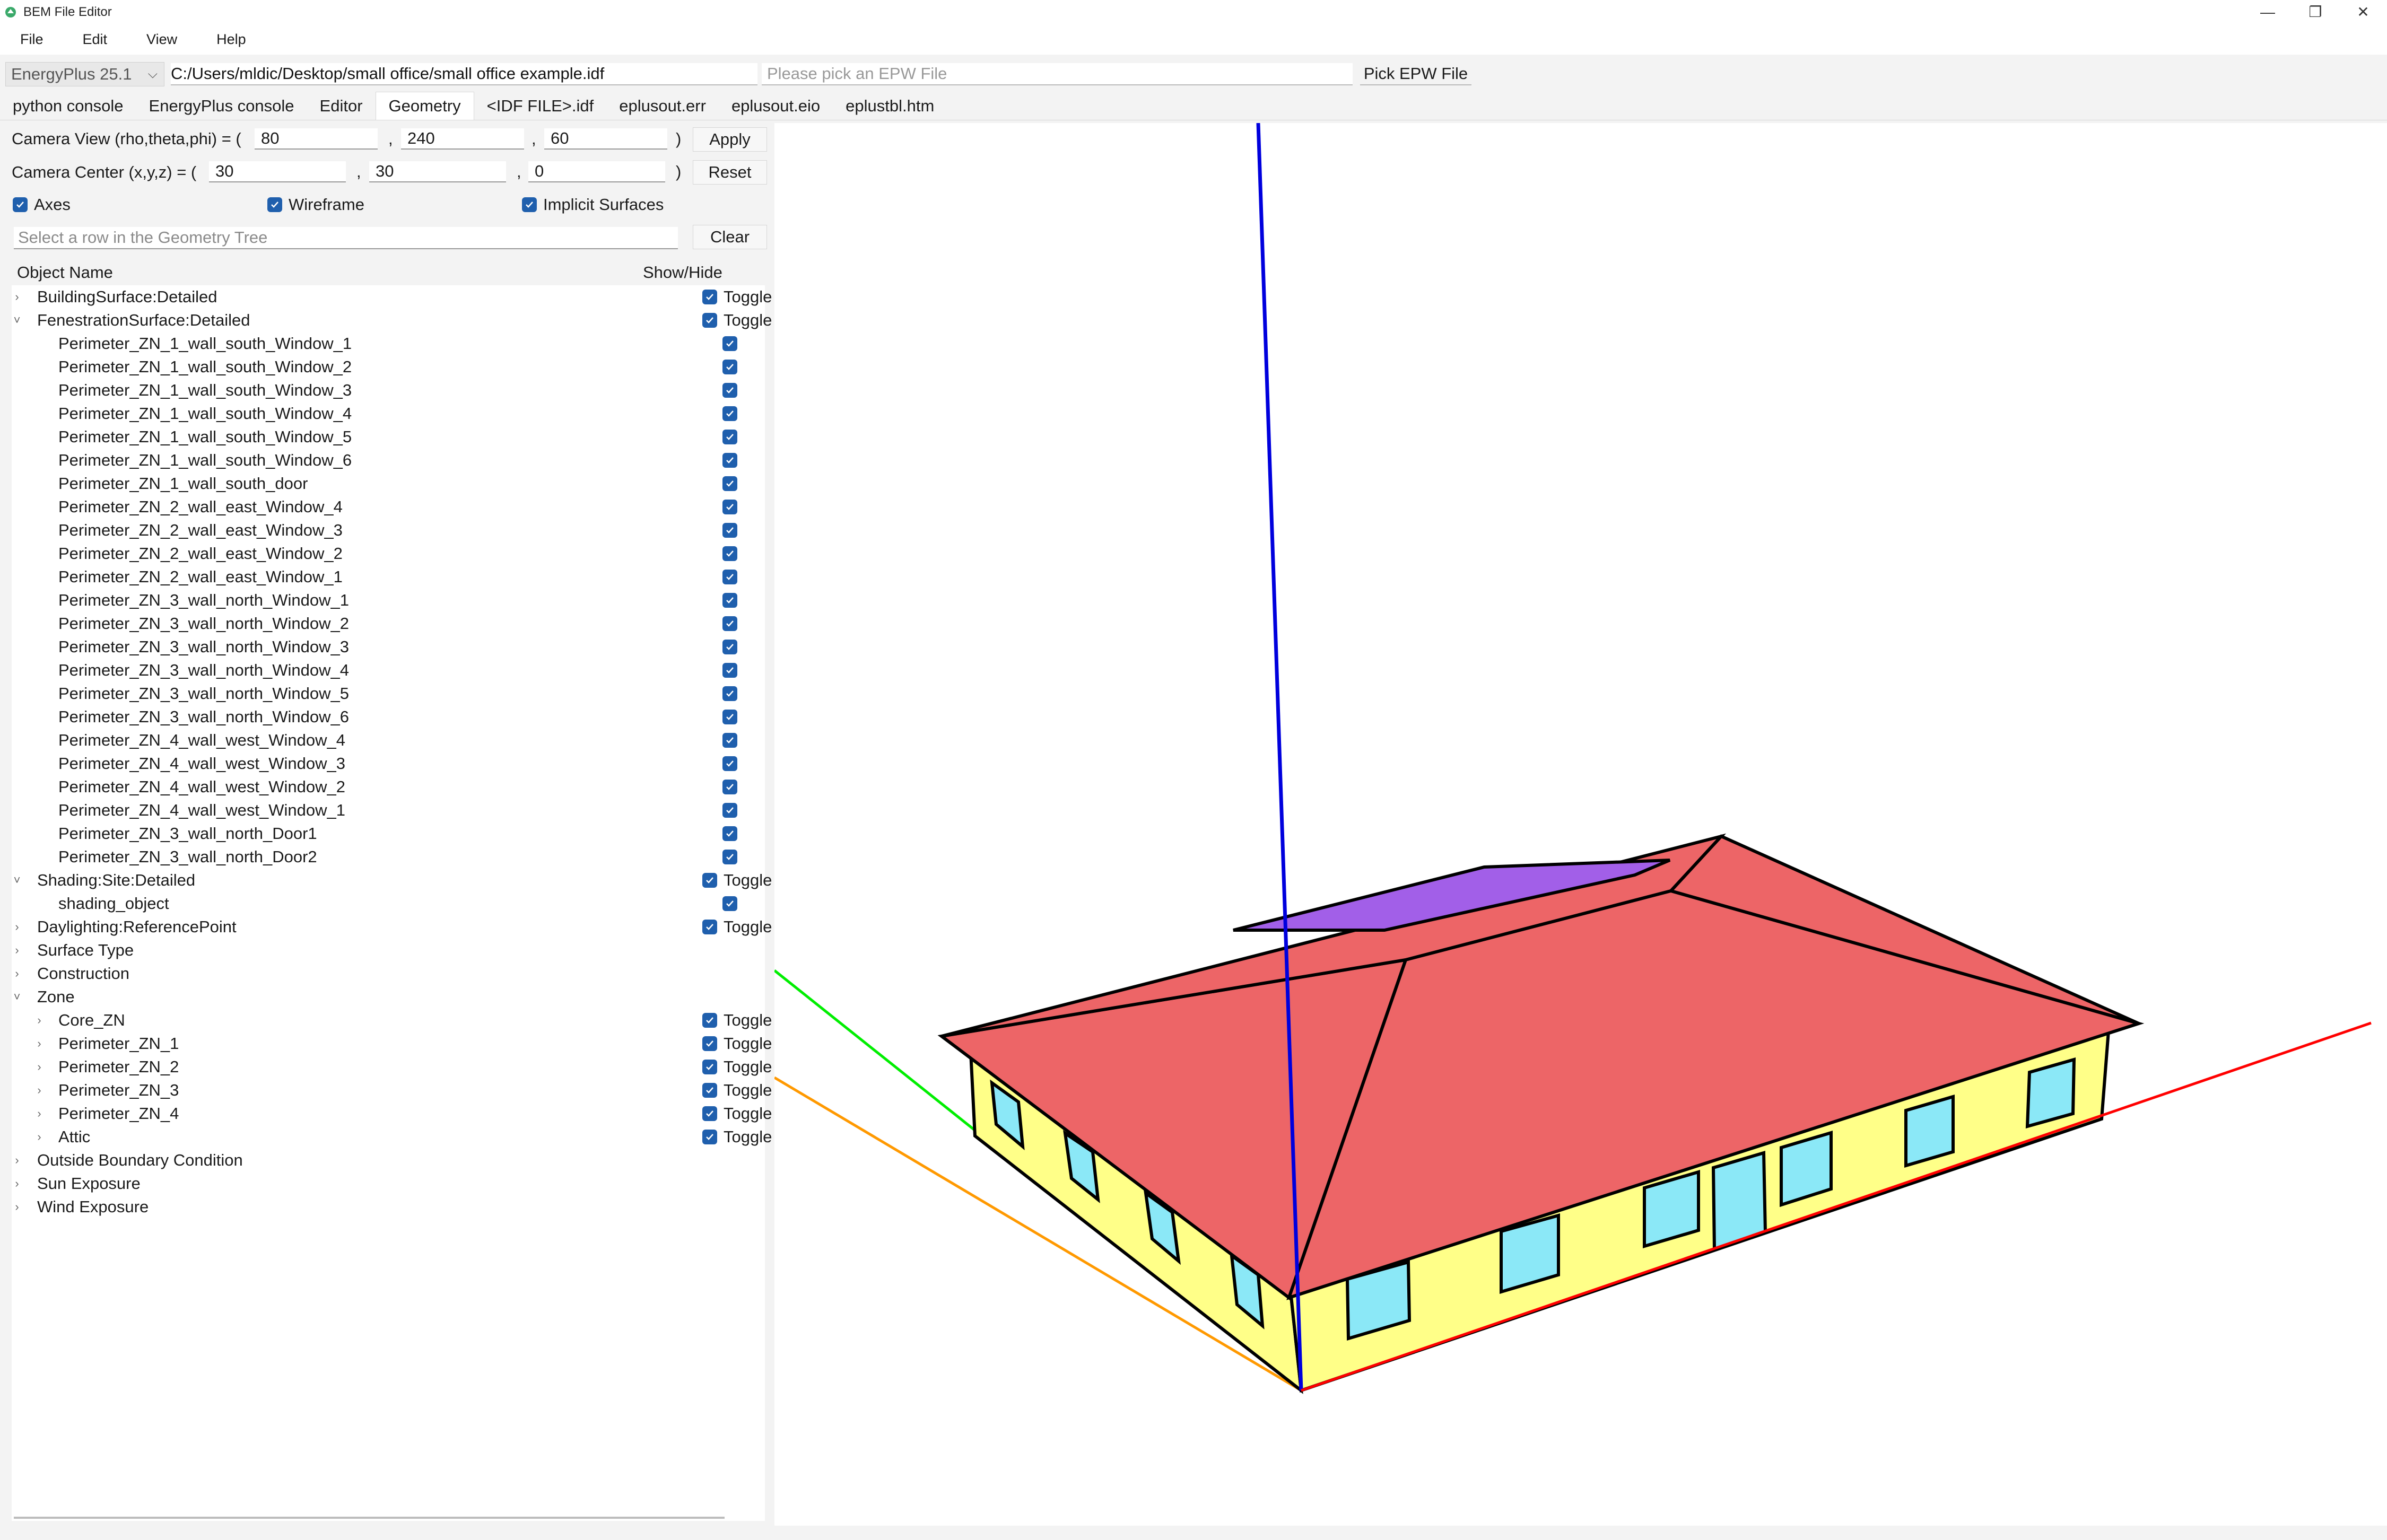 This screenshot has height=1540, width=2387. Describe the element at coordinates (388, 483) in the screenshot. I see `tree-row: Perimeter_ZN_1_wall_south_door` at that location.